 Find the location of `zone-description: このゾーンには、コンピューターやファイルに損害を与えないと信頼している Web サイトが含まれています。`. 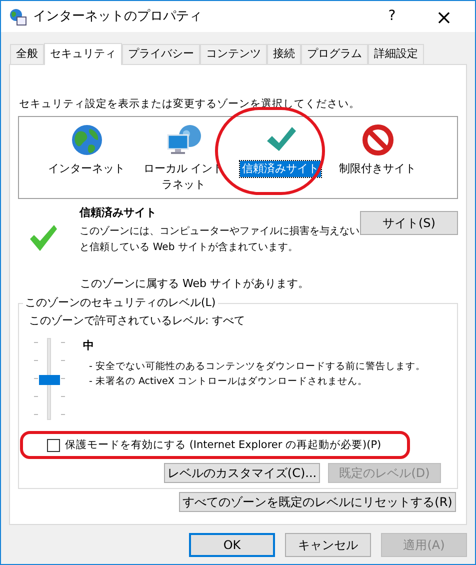

zone-description: このゾーンには、コンピューターやファイルに損害を与えないと信頼している Web サイトが含まれています。 is located at coordinates (220, 240).